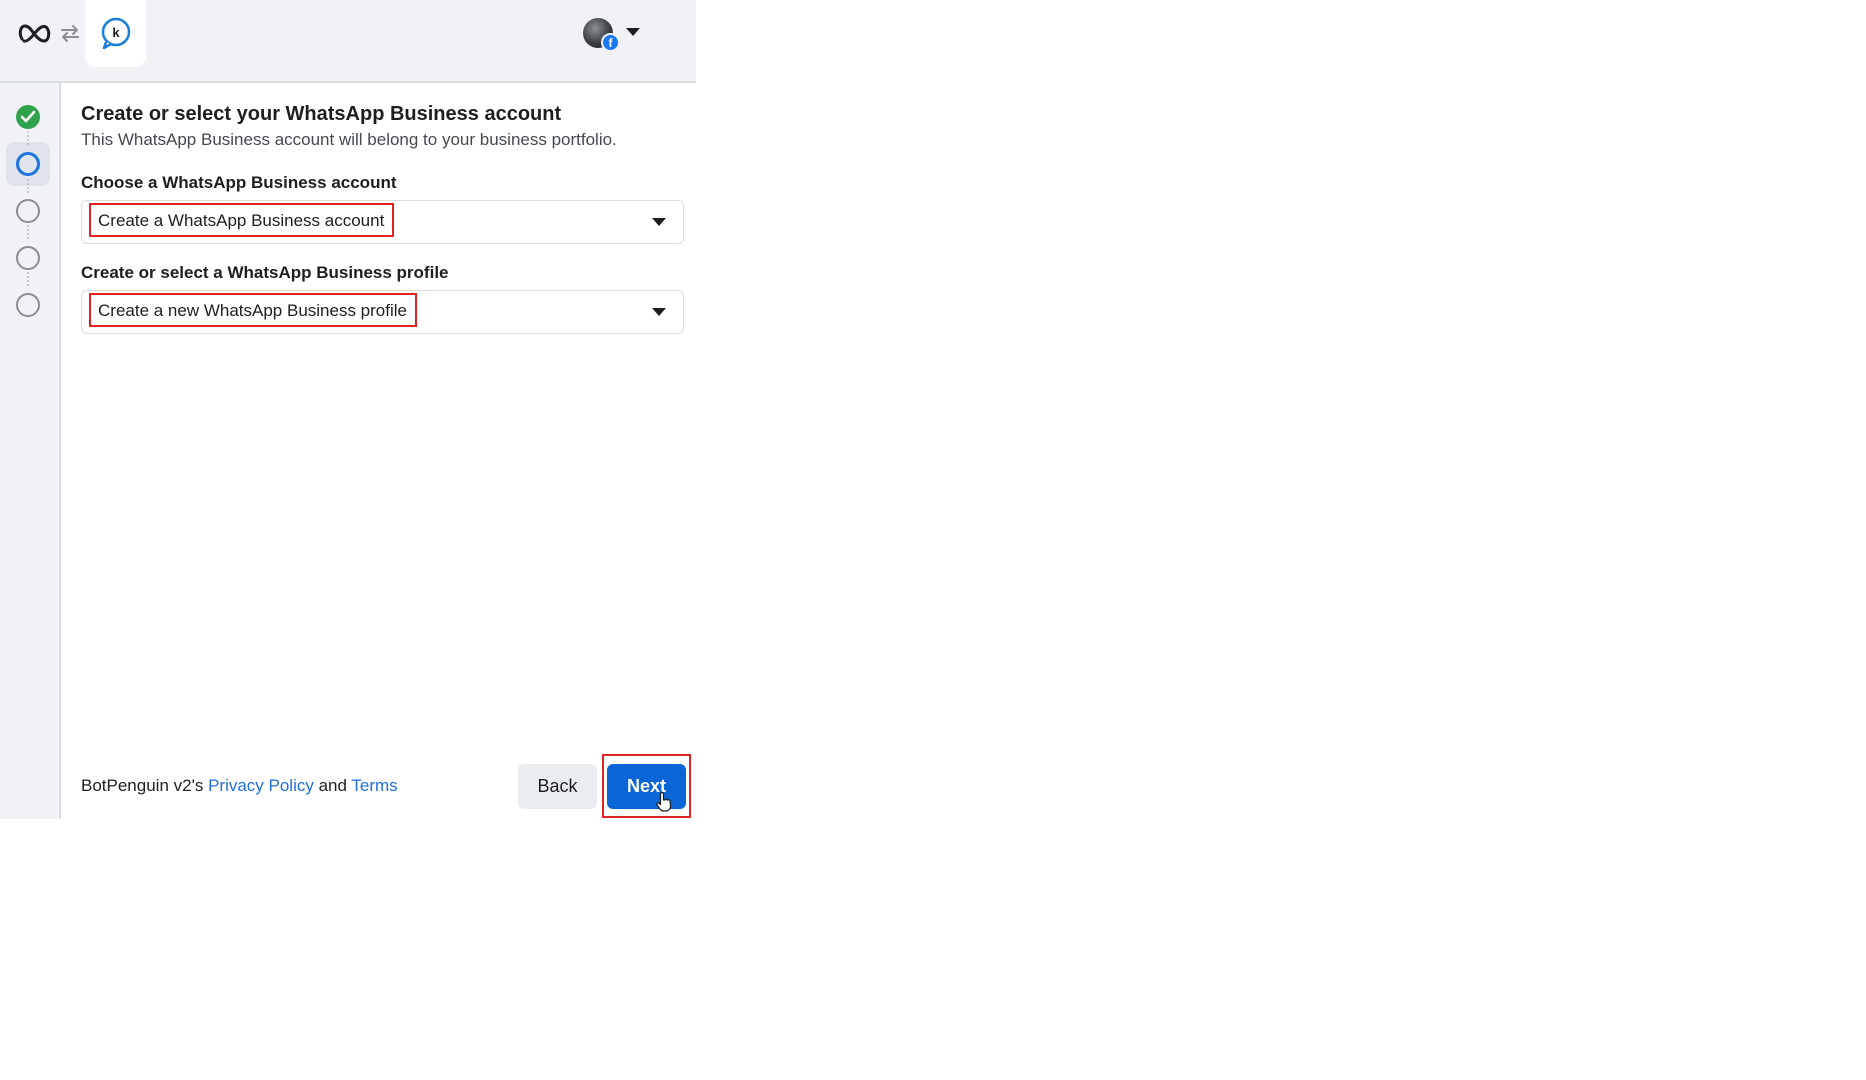 The width and height of the screenshot is (1866, 1080). I want to click on app-icon-tile: k, so click(115, 33).